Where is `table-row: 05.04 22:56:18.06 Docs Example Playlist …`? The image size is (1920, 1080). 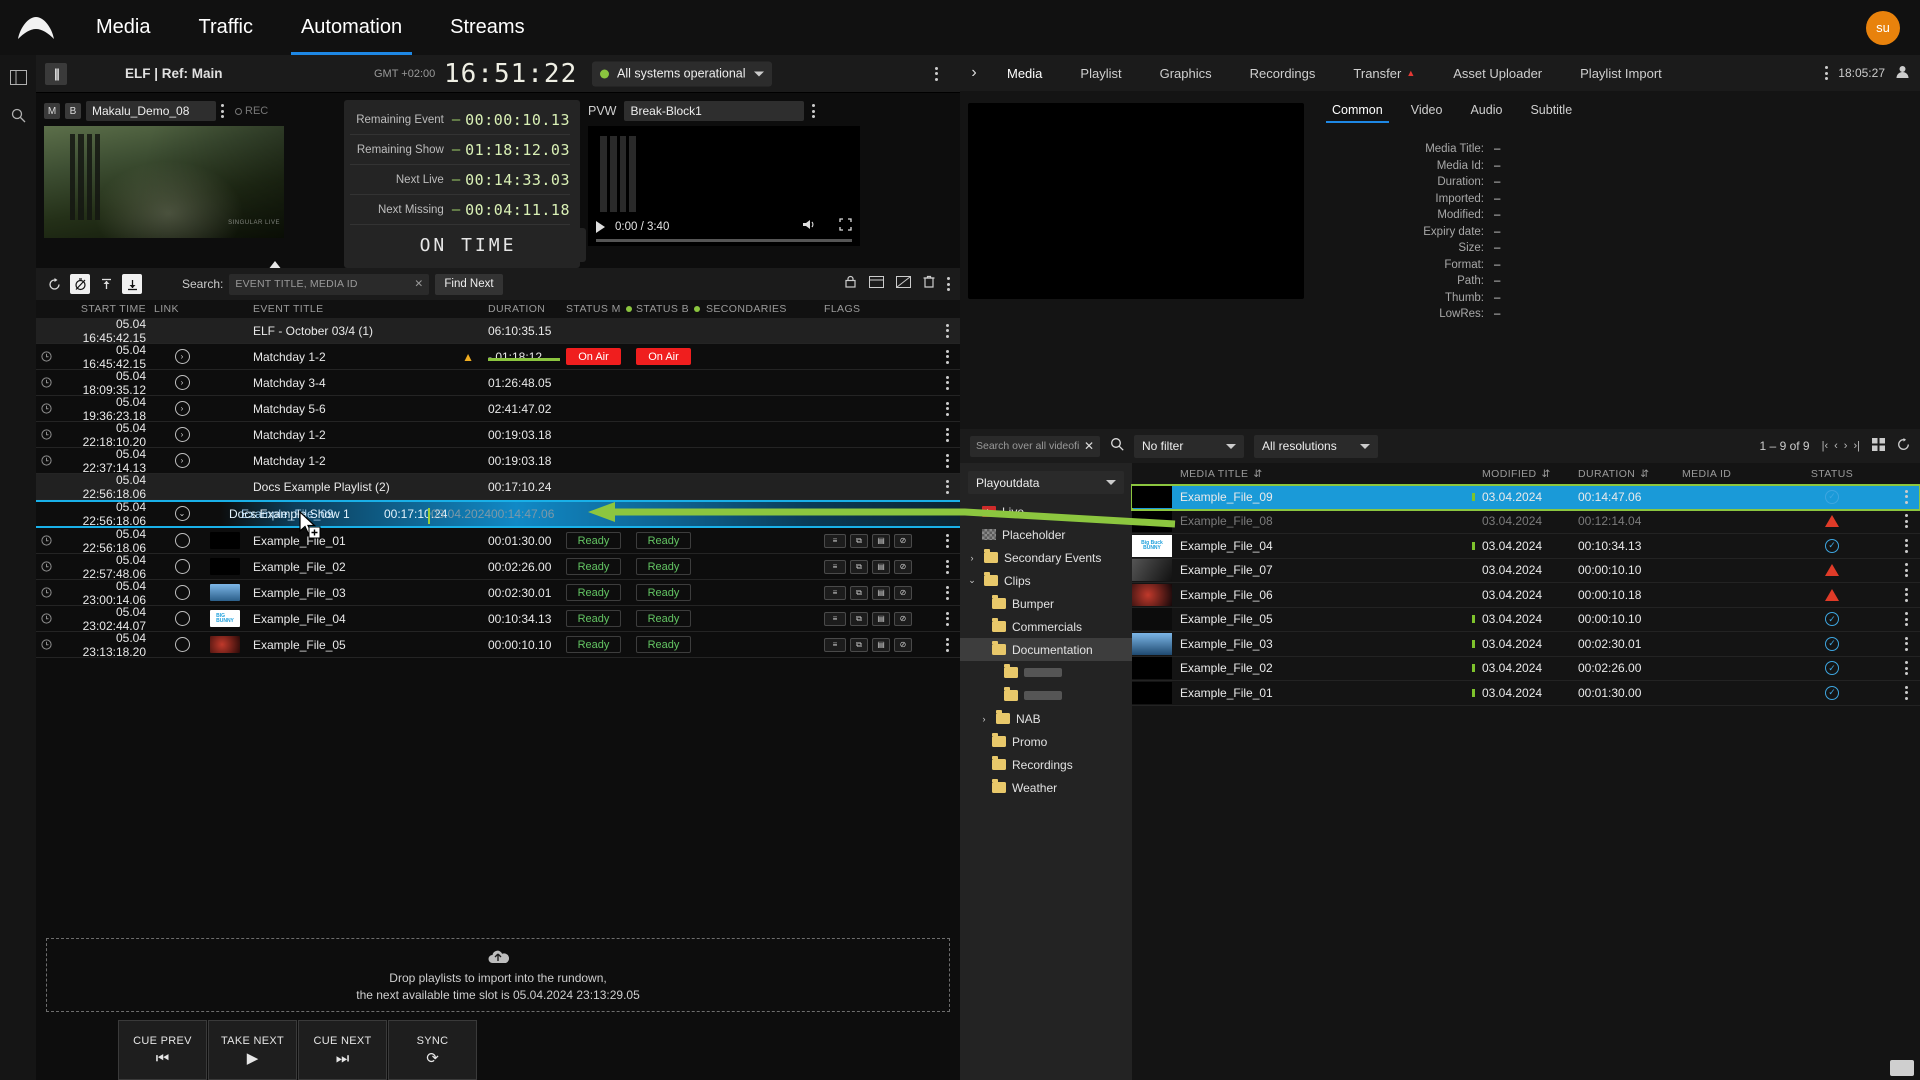
table-row: 05.04 22:56:18.06 Docs Example Playlist … is located at coordinates (498, 487).